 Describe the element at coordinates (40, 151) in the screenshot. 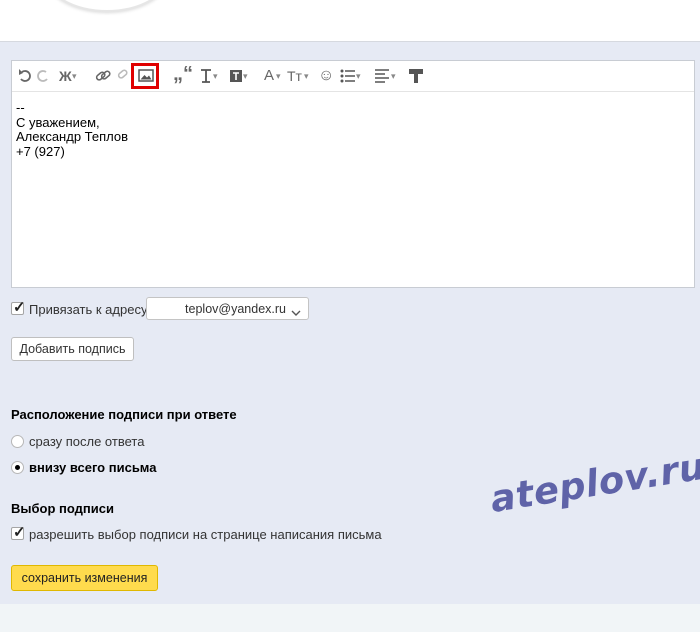

I see `signature-line: +7 (927)` at that location.